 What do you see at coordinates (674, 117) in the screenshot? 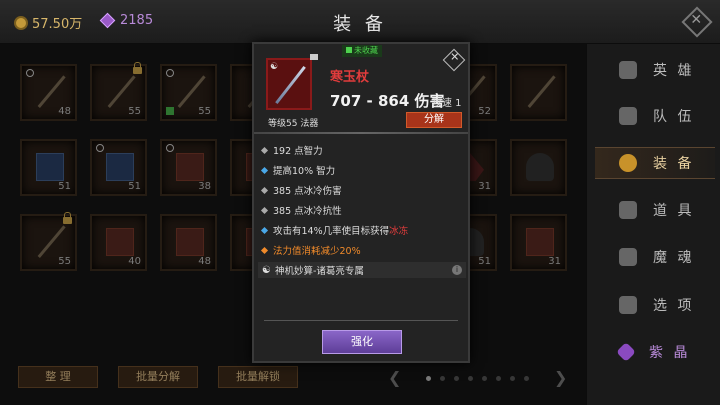
I see `menu-label: 队 伍` at bounding box center [674, 117].